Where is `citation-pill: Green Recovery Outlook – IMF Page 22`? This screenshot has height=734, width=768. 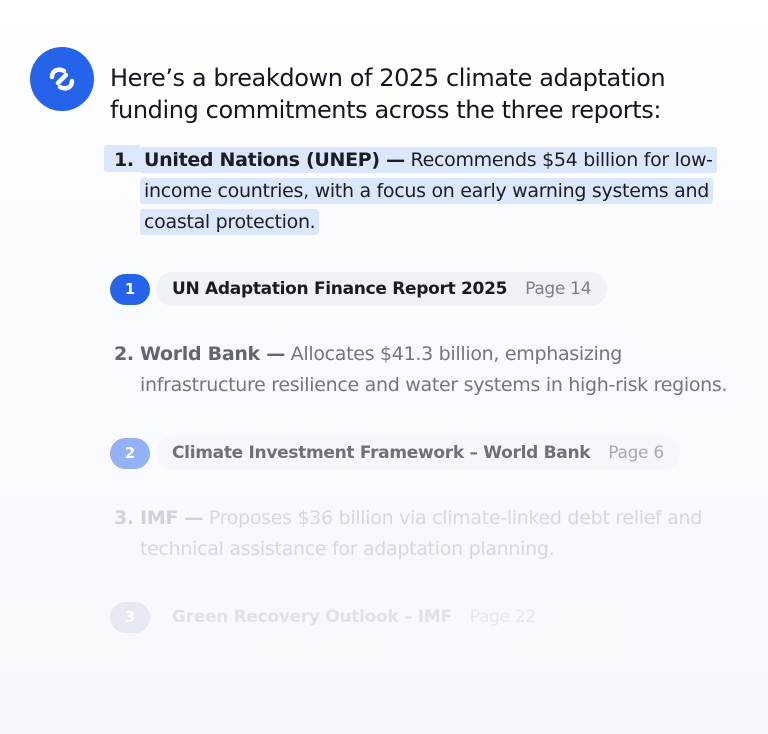
citation-pill: Green Recovery Outlook – IMF Page 22 is located at coordinates (354, 617).